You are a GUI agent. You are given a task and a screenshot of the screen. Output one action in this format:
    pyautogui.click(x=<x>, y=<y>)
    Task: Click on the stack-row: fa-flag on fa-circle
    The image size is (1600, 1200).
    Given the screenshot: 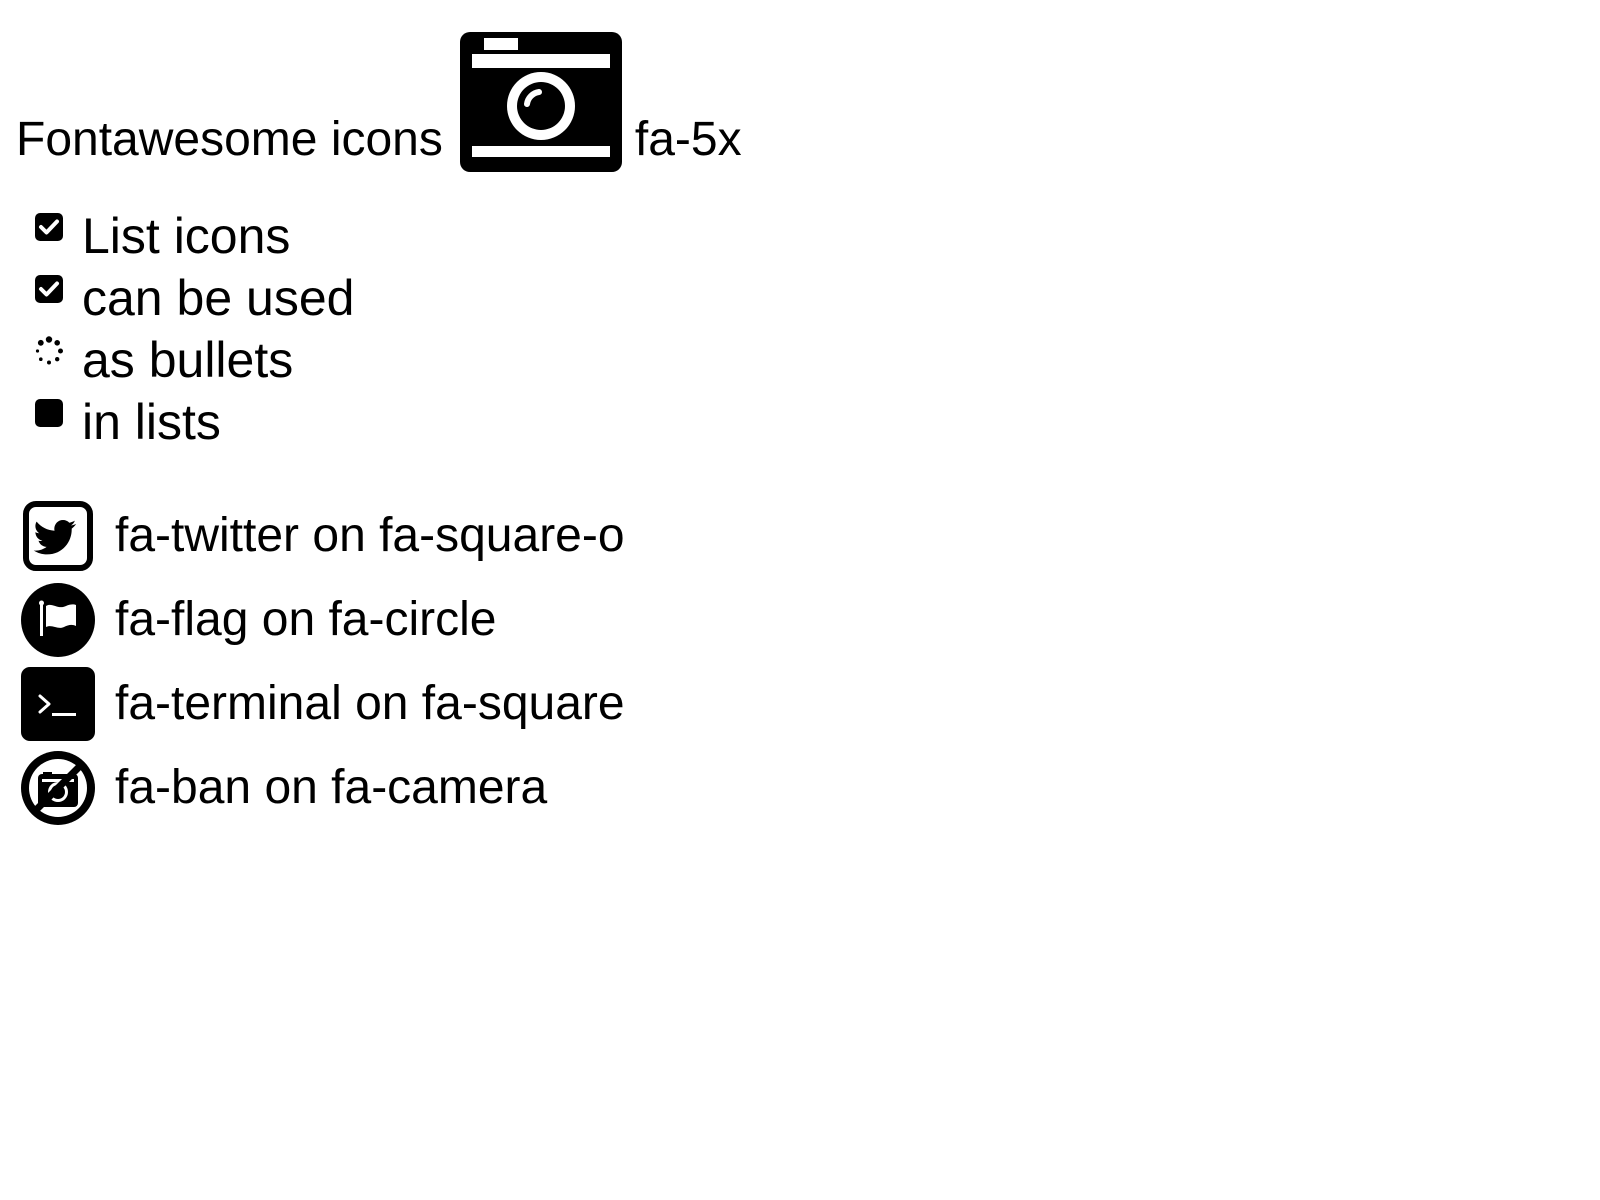 What is the action you would take?
    pyautogui.click(x=322, y=620)
    